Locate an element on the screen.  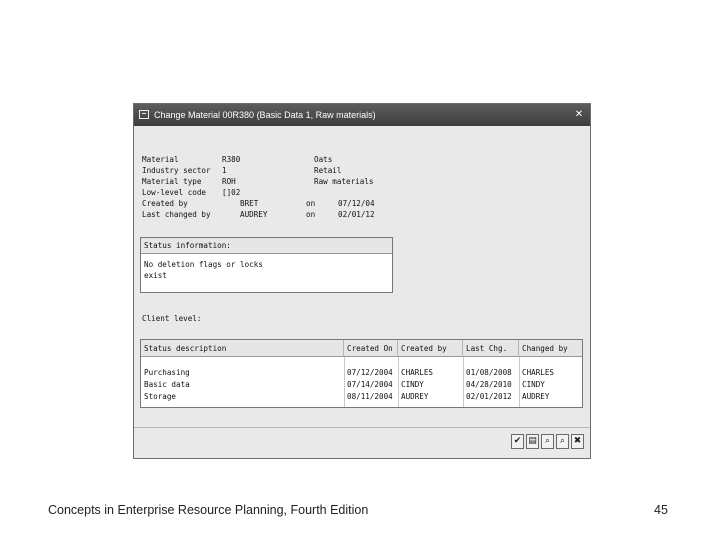
column-header-last-changed: Last Chg. is located at coordinates (491, 348).